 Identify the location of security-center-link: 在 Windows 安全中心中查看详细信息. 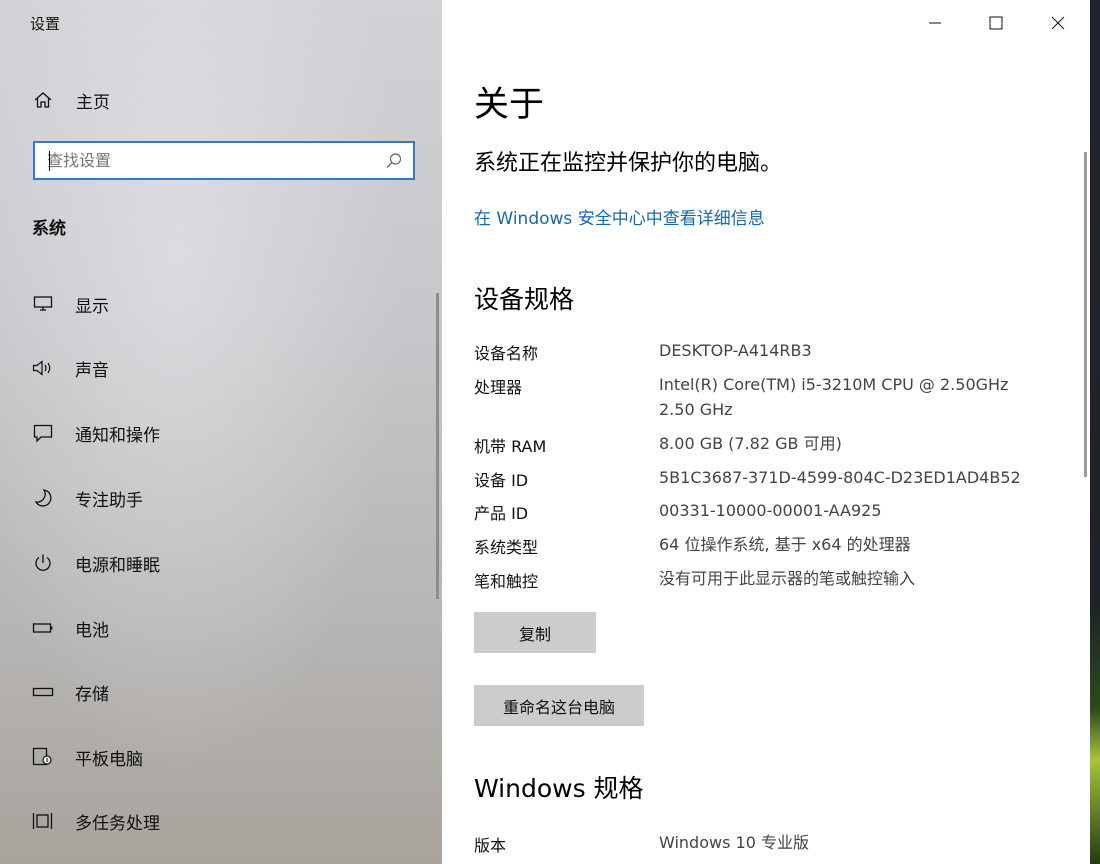
(619, 216).